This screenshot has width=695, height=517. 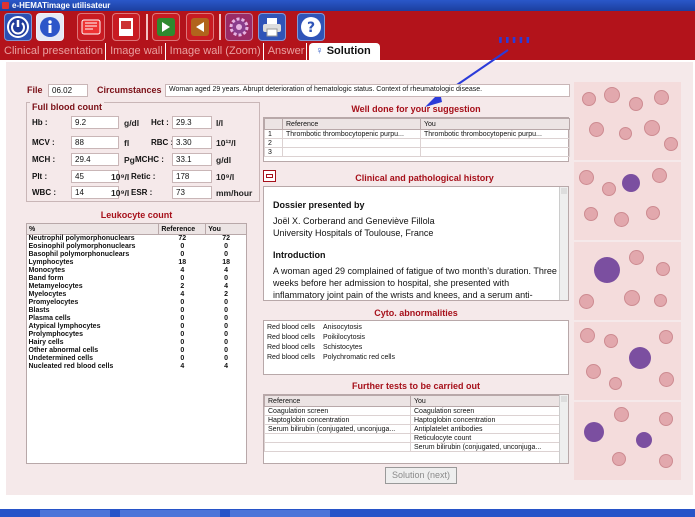 What do you see at coordinates (563, 243) in the screenshot?
I see `history-scrollbar` at bounding box center [563, 243].